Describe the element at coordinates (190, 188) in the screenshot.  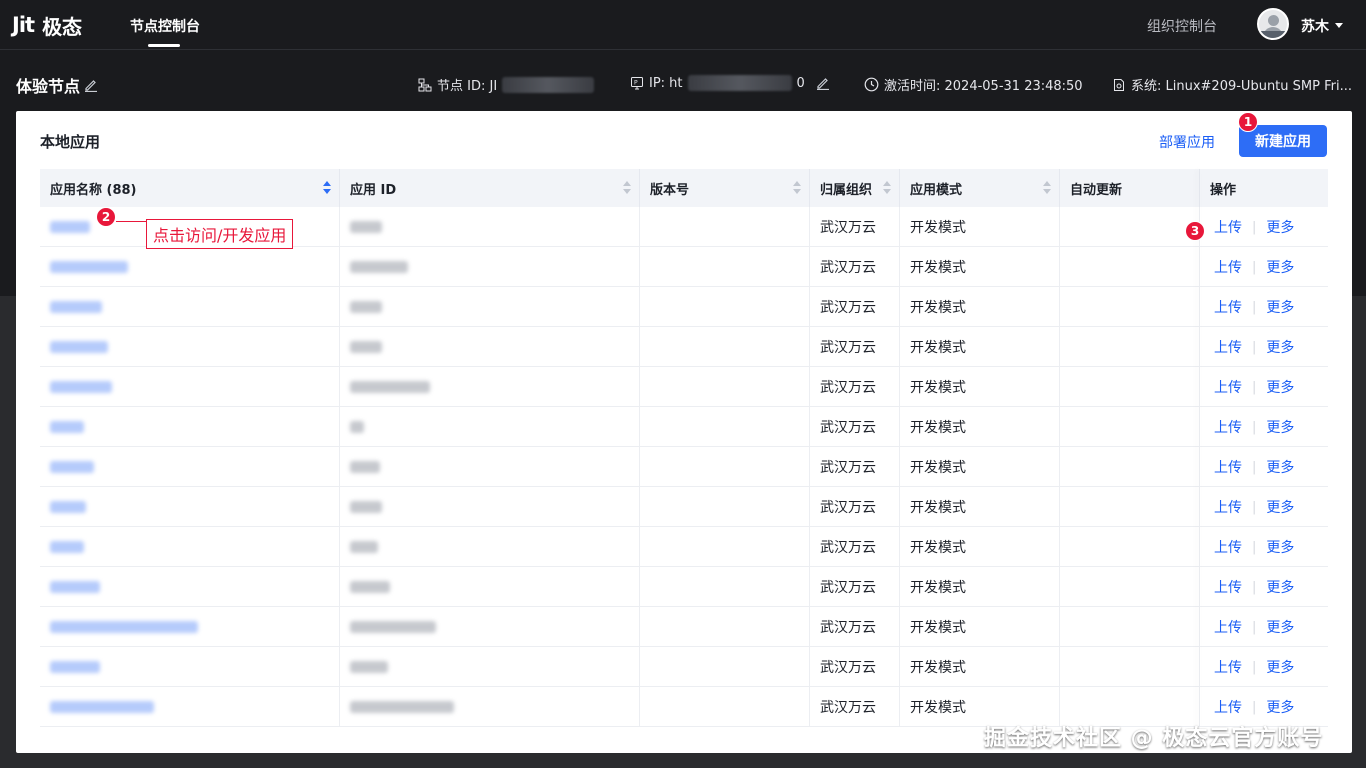
I see `col-header-name: 应用名称 (88)` at that location.